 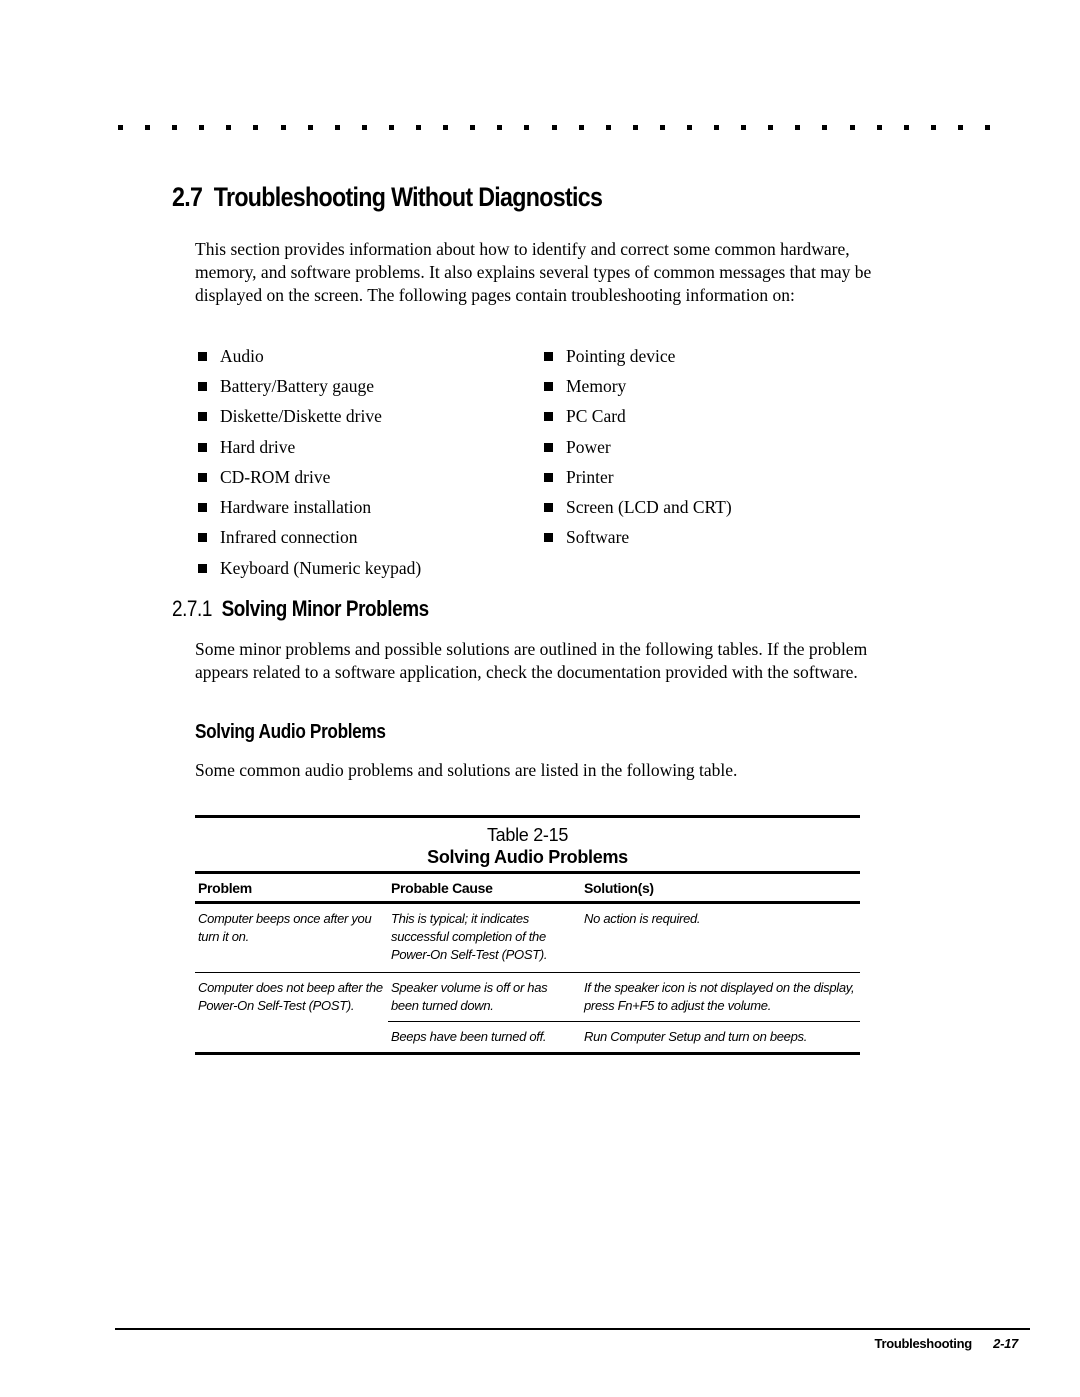 What do you see at coordinates (720, 887) in the screenshot?
I see `column-header-solutions: Solution(s)` at bounding box center [720, 887].